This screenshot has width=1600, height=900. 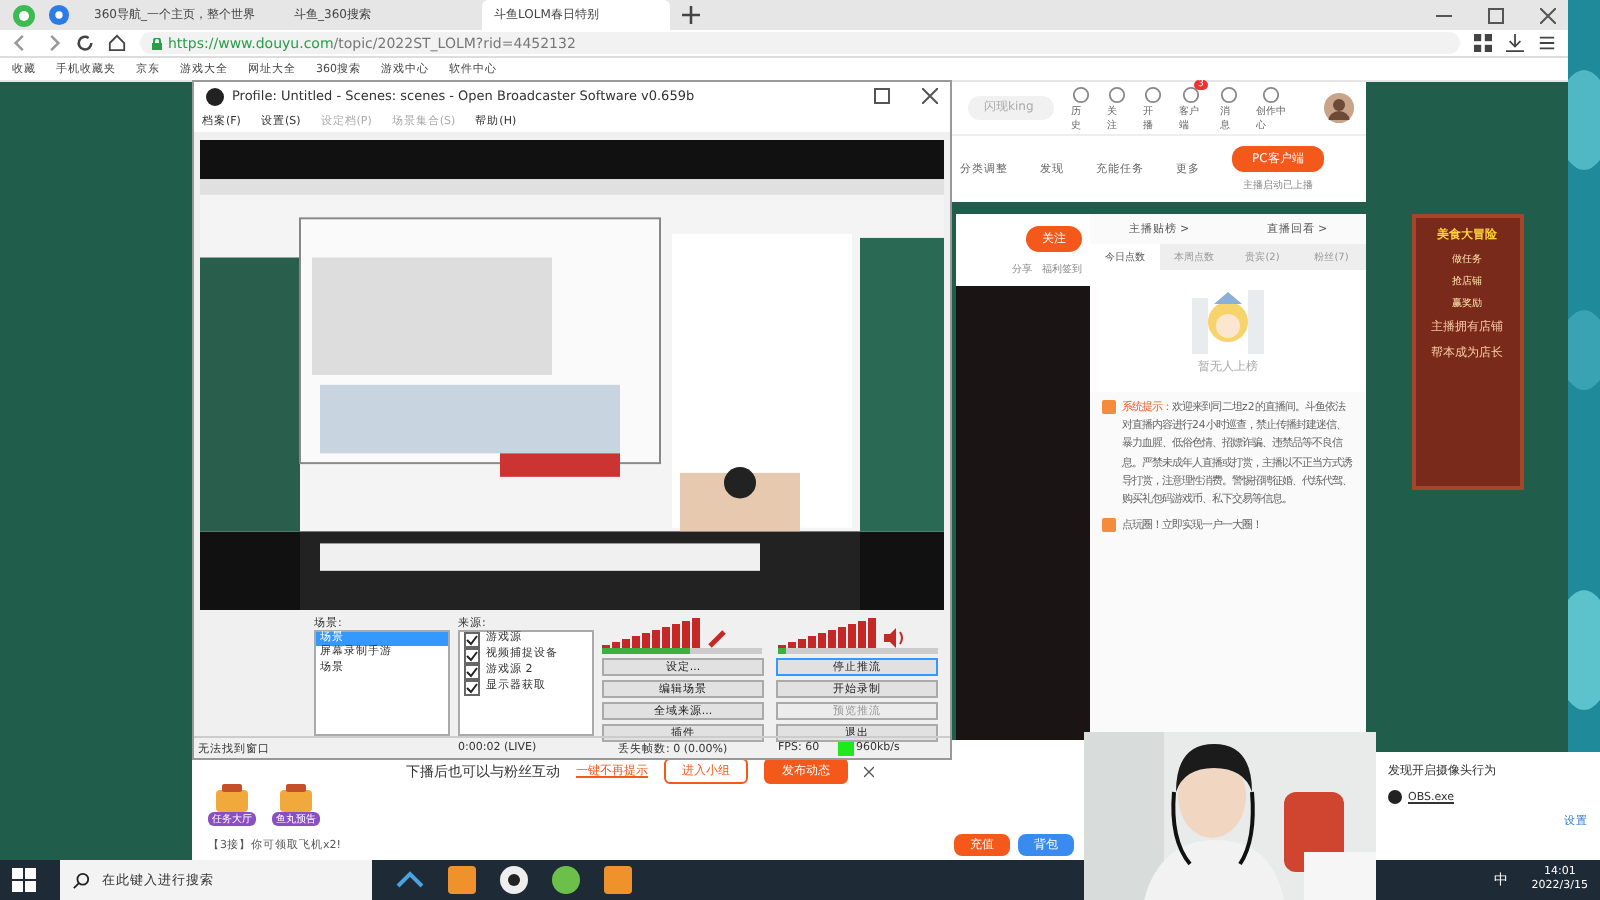 What do you see at coordinates (215, 96) in the screenshot?
I see `obs-logo-icon` at bounding box center [215, 96].